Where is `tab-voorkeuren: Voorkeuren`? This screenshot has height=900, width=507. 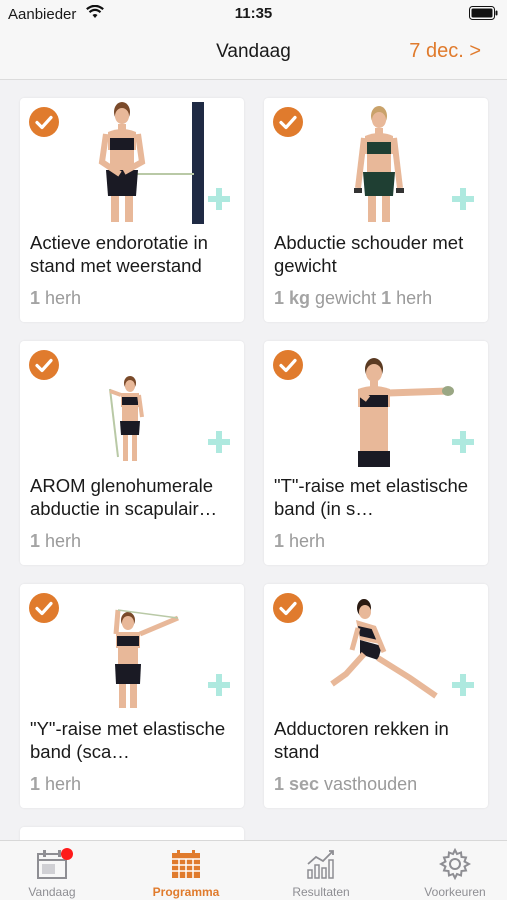 tab-voorkeuren: Voorkeuren is located at coordinates (449, 870).